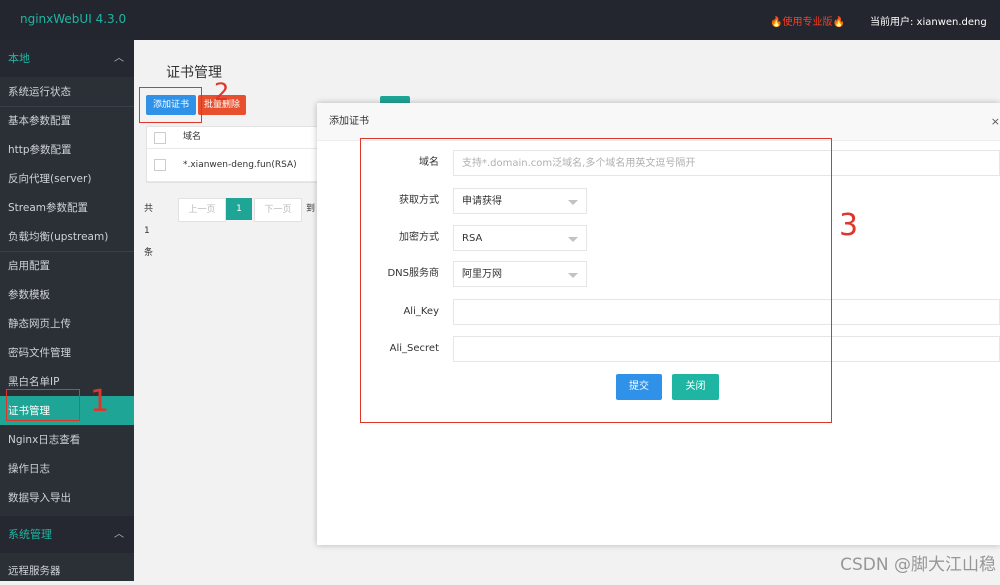  Describe the element at coordinates (311, 209) in the screenshot. I see `pagination-goto-label: 到` at that location.